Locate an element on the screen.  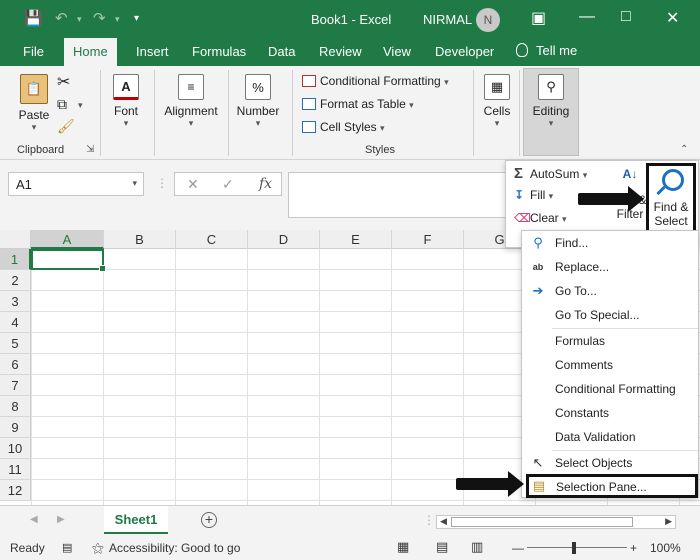
copy-dropdown-icon: ▾ is located at coordinates (80, 105).